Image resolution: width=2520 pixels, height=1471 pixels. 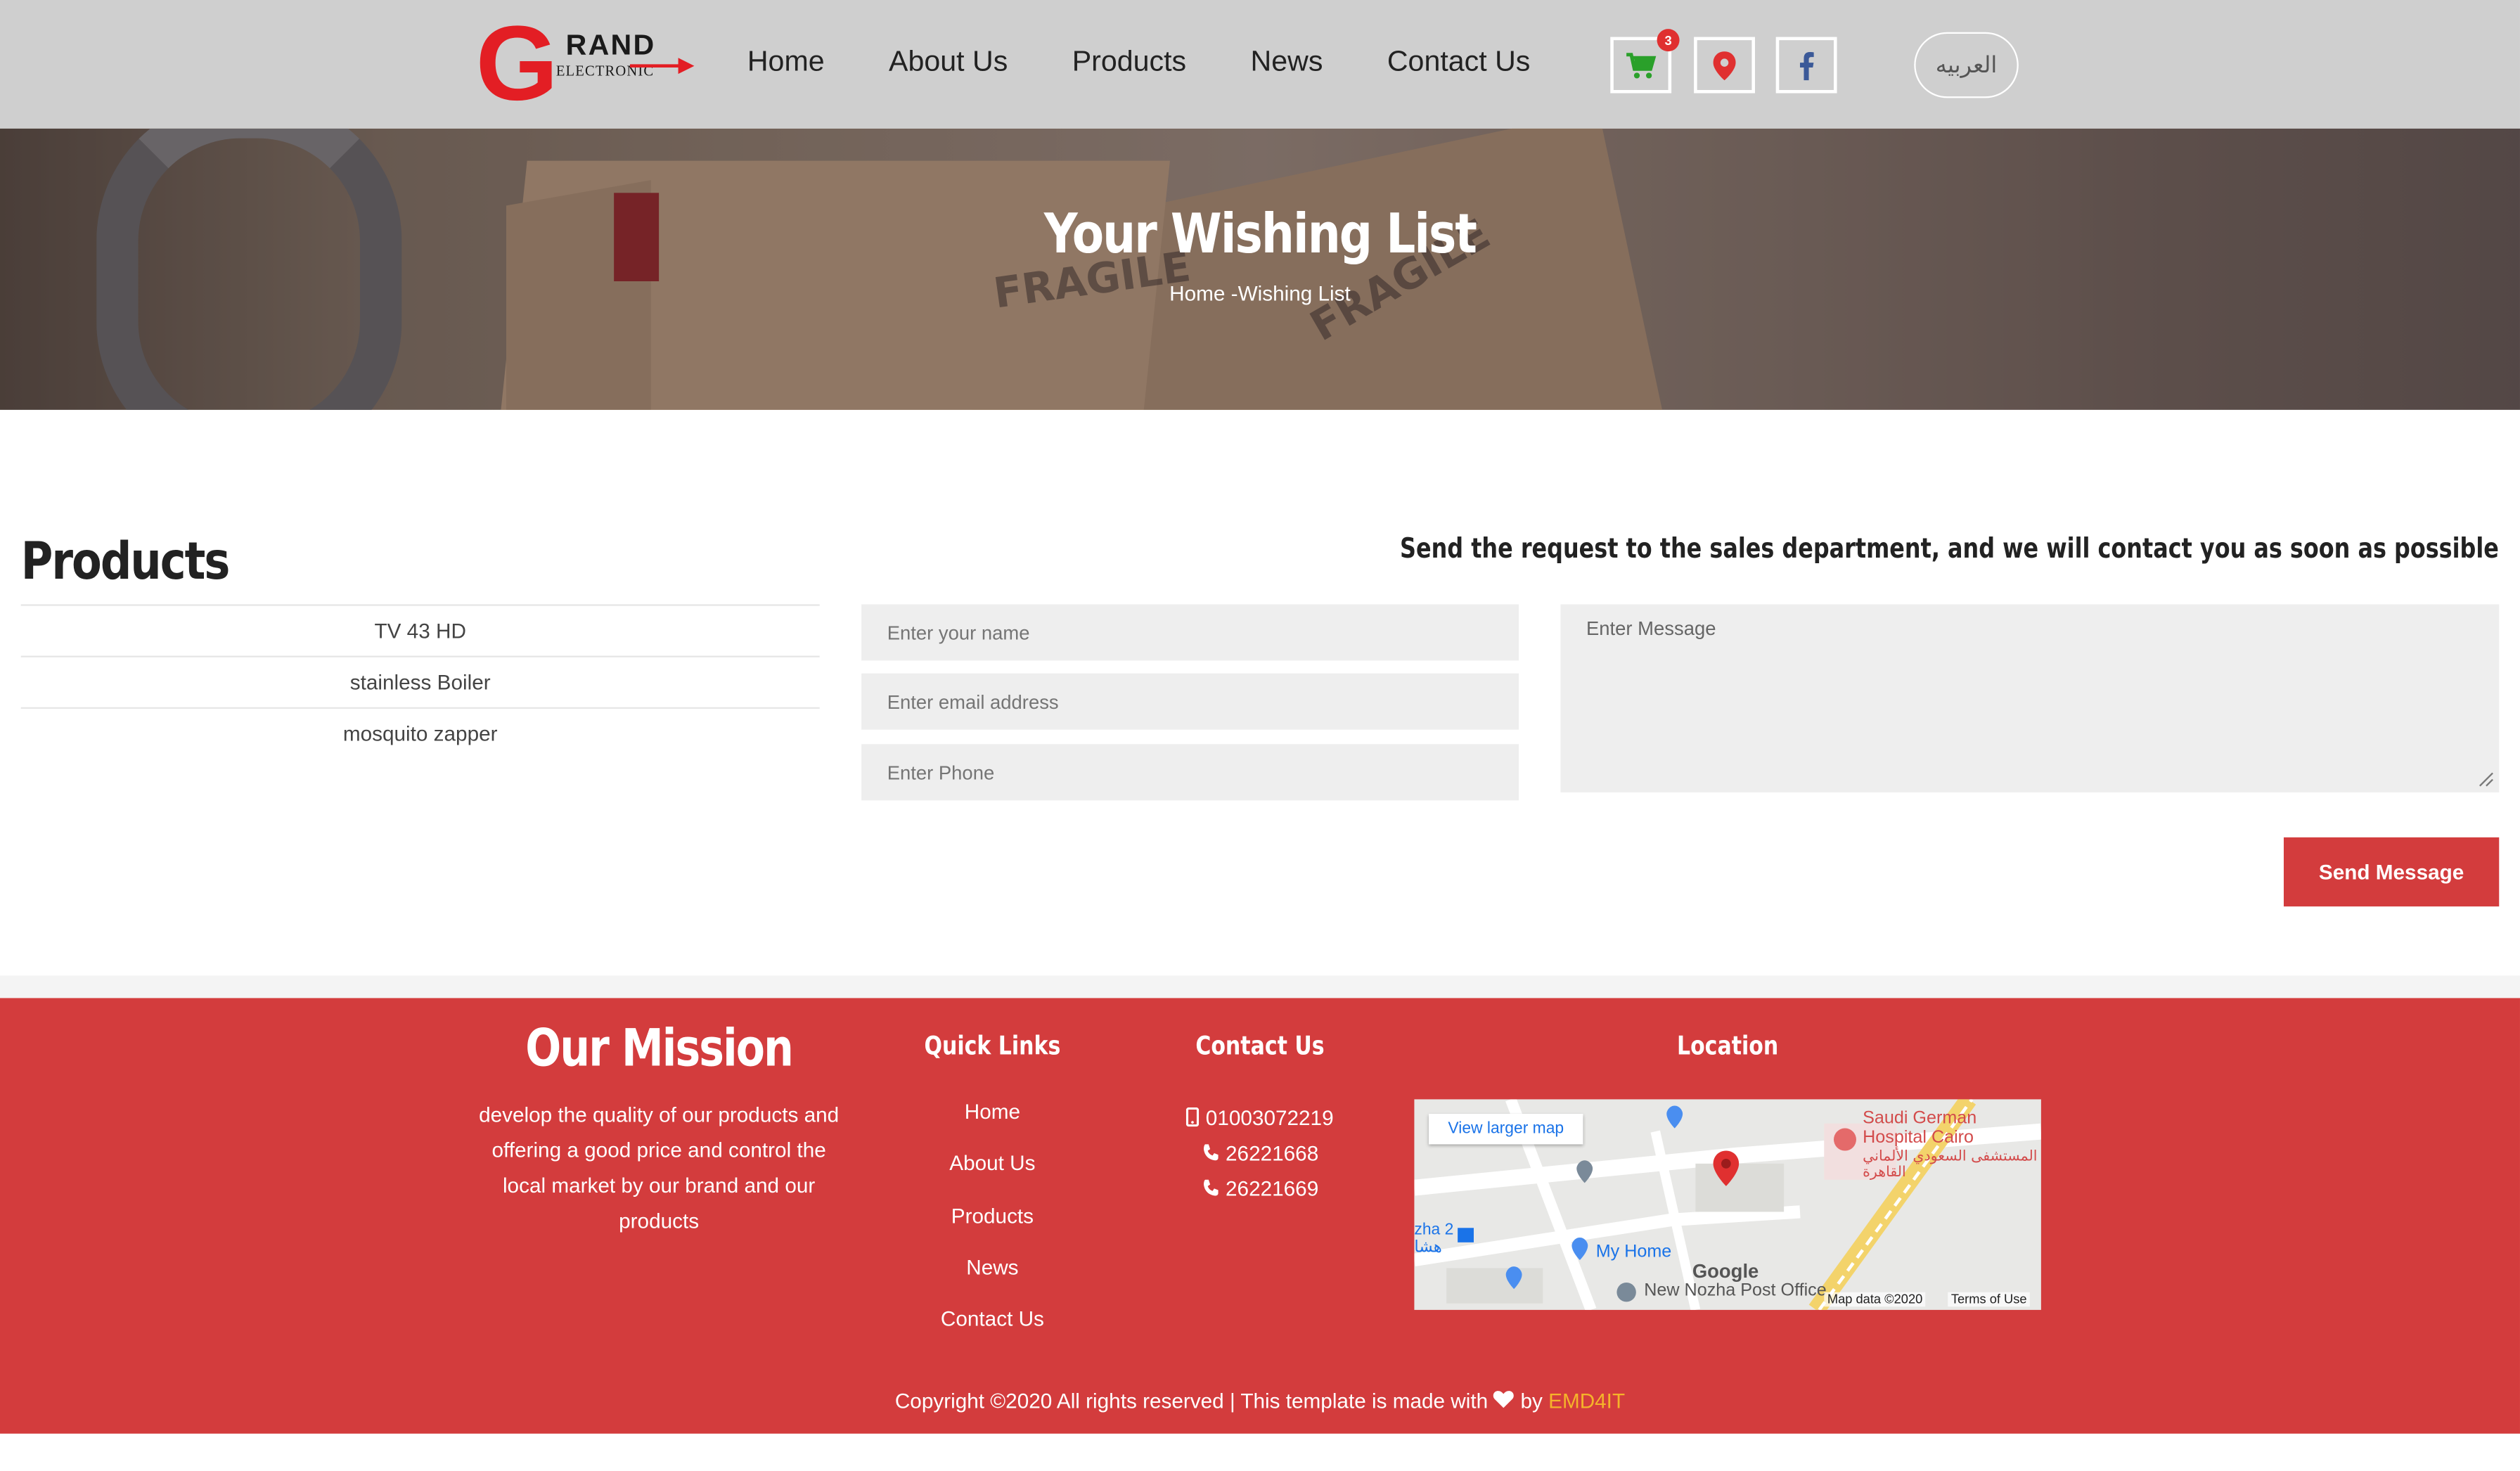 I want to click on contact-list: 01003072219 26221668 26221669, so click(x=1260, y=1152).